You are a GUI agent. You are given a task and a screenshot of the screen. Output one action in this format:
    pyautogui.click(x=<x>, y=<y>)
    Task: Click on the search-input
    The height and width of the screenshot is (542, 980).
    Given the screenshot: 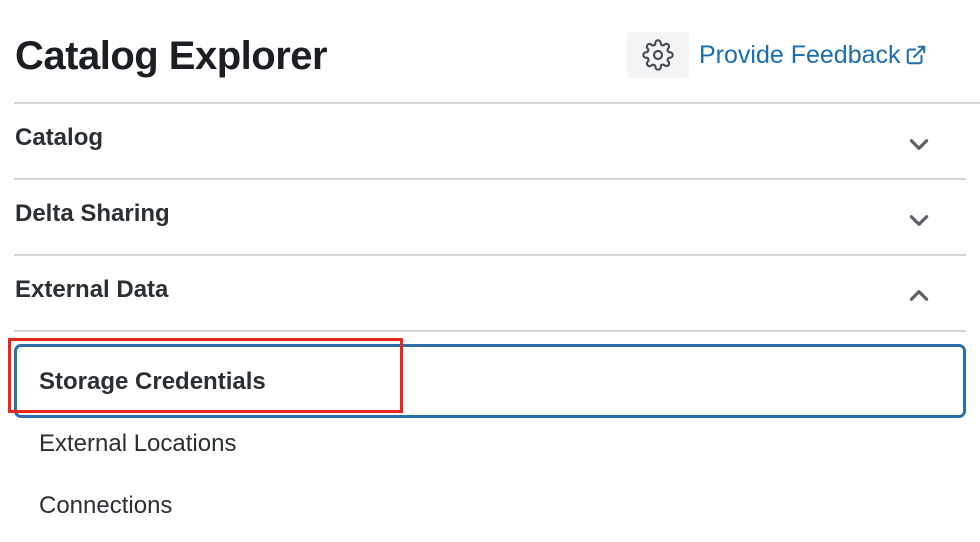 What is the action you would take?
    pyautogui.click(x=498, y=55)
    